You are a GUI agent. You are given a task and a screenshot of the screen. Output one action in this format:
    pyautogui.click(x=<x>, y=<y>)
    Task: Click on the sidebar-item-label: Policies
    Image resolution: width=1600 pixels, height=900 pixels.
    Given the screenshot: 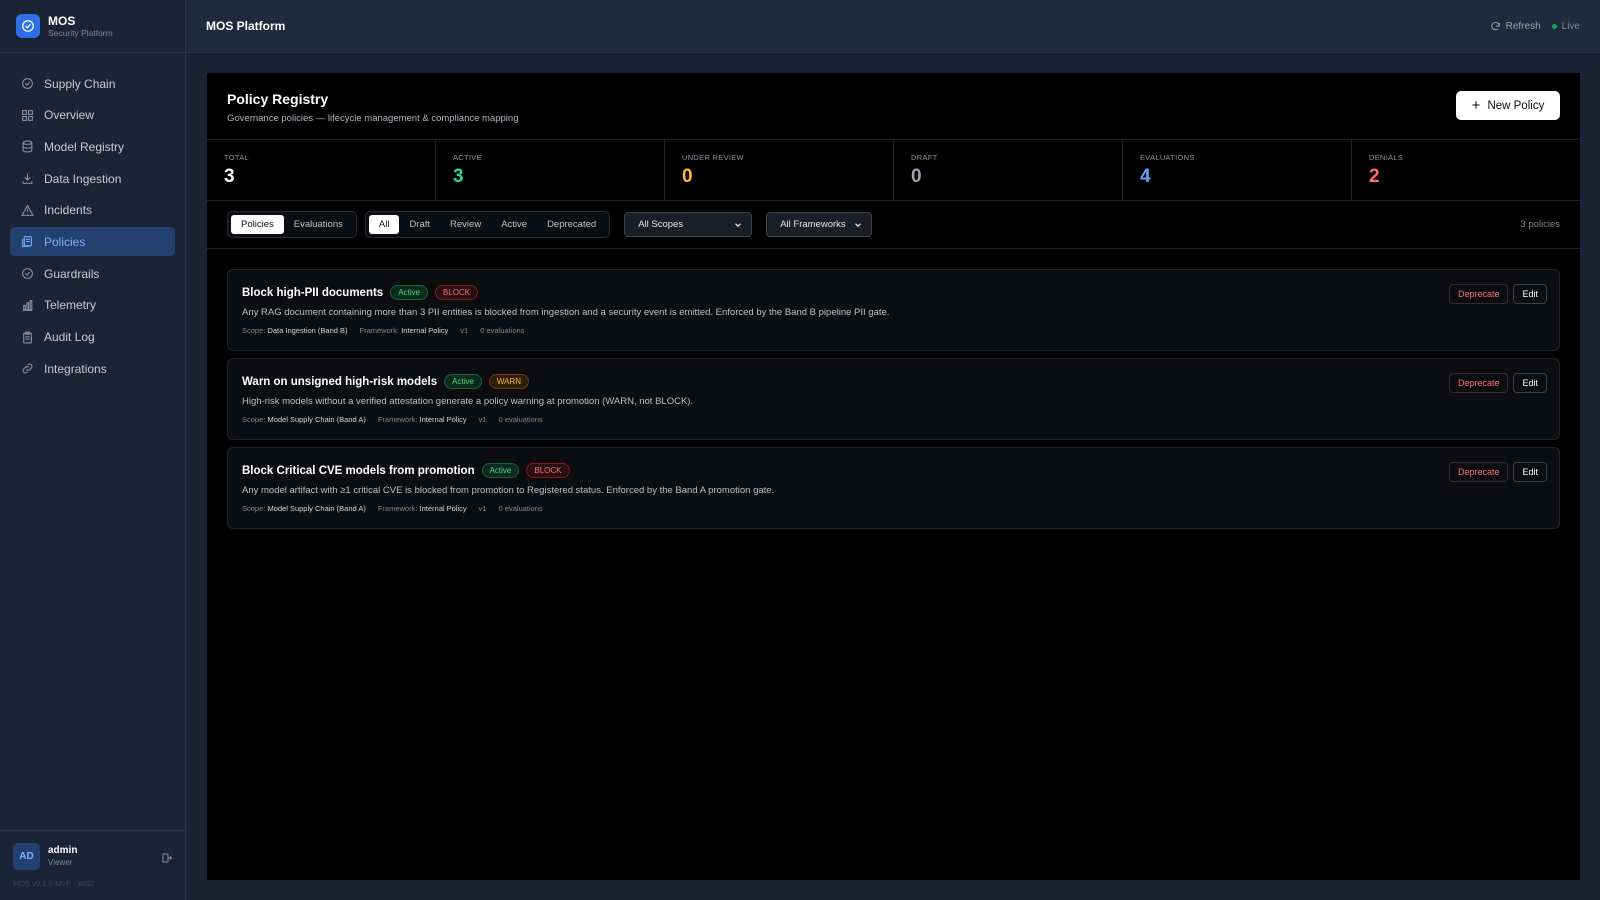 What is the action you would take?
    pyautogui.click(x=65, y=241)
    